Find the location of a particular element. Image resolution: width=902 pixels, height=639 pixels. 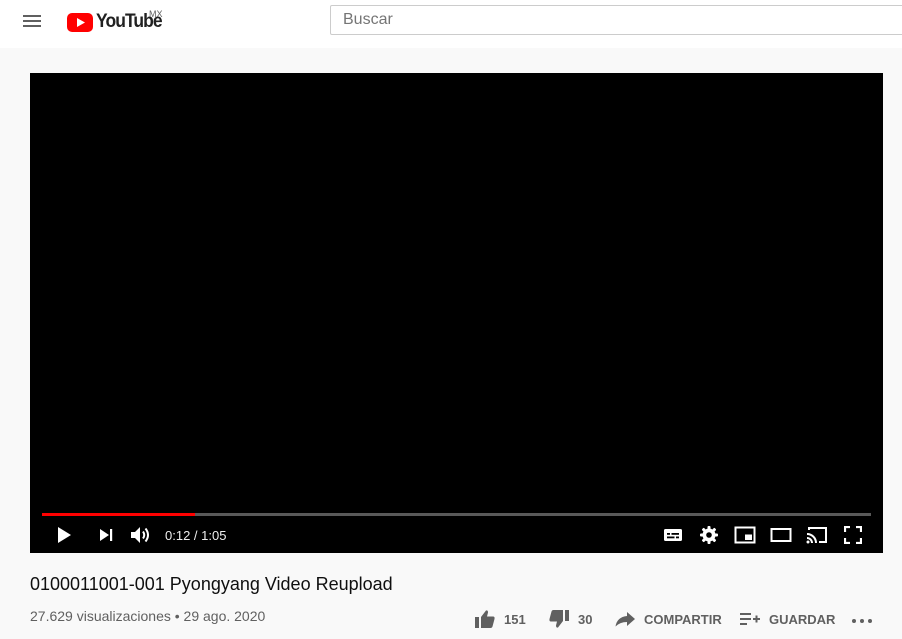

more-actions-button is located at coordinates (862, 619).